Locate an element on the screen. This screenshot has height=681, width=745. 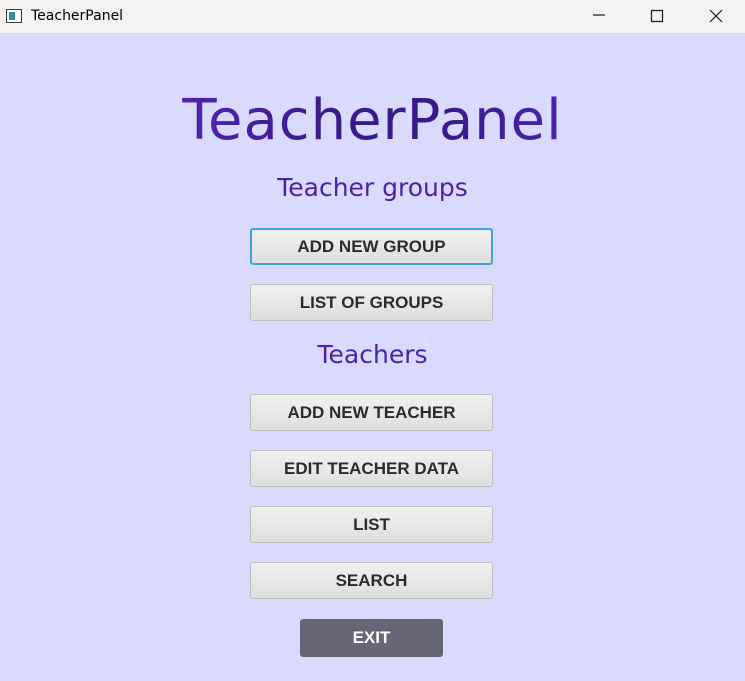
minimize-icon is located at coordinates (599, 15).